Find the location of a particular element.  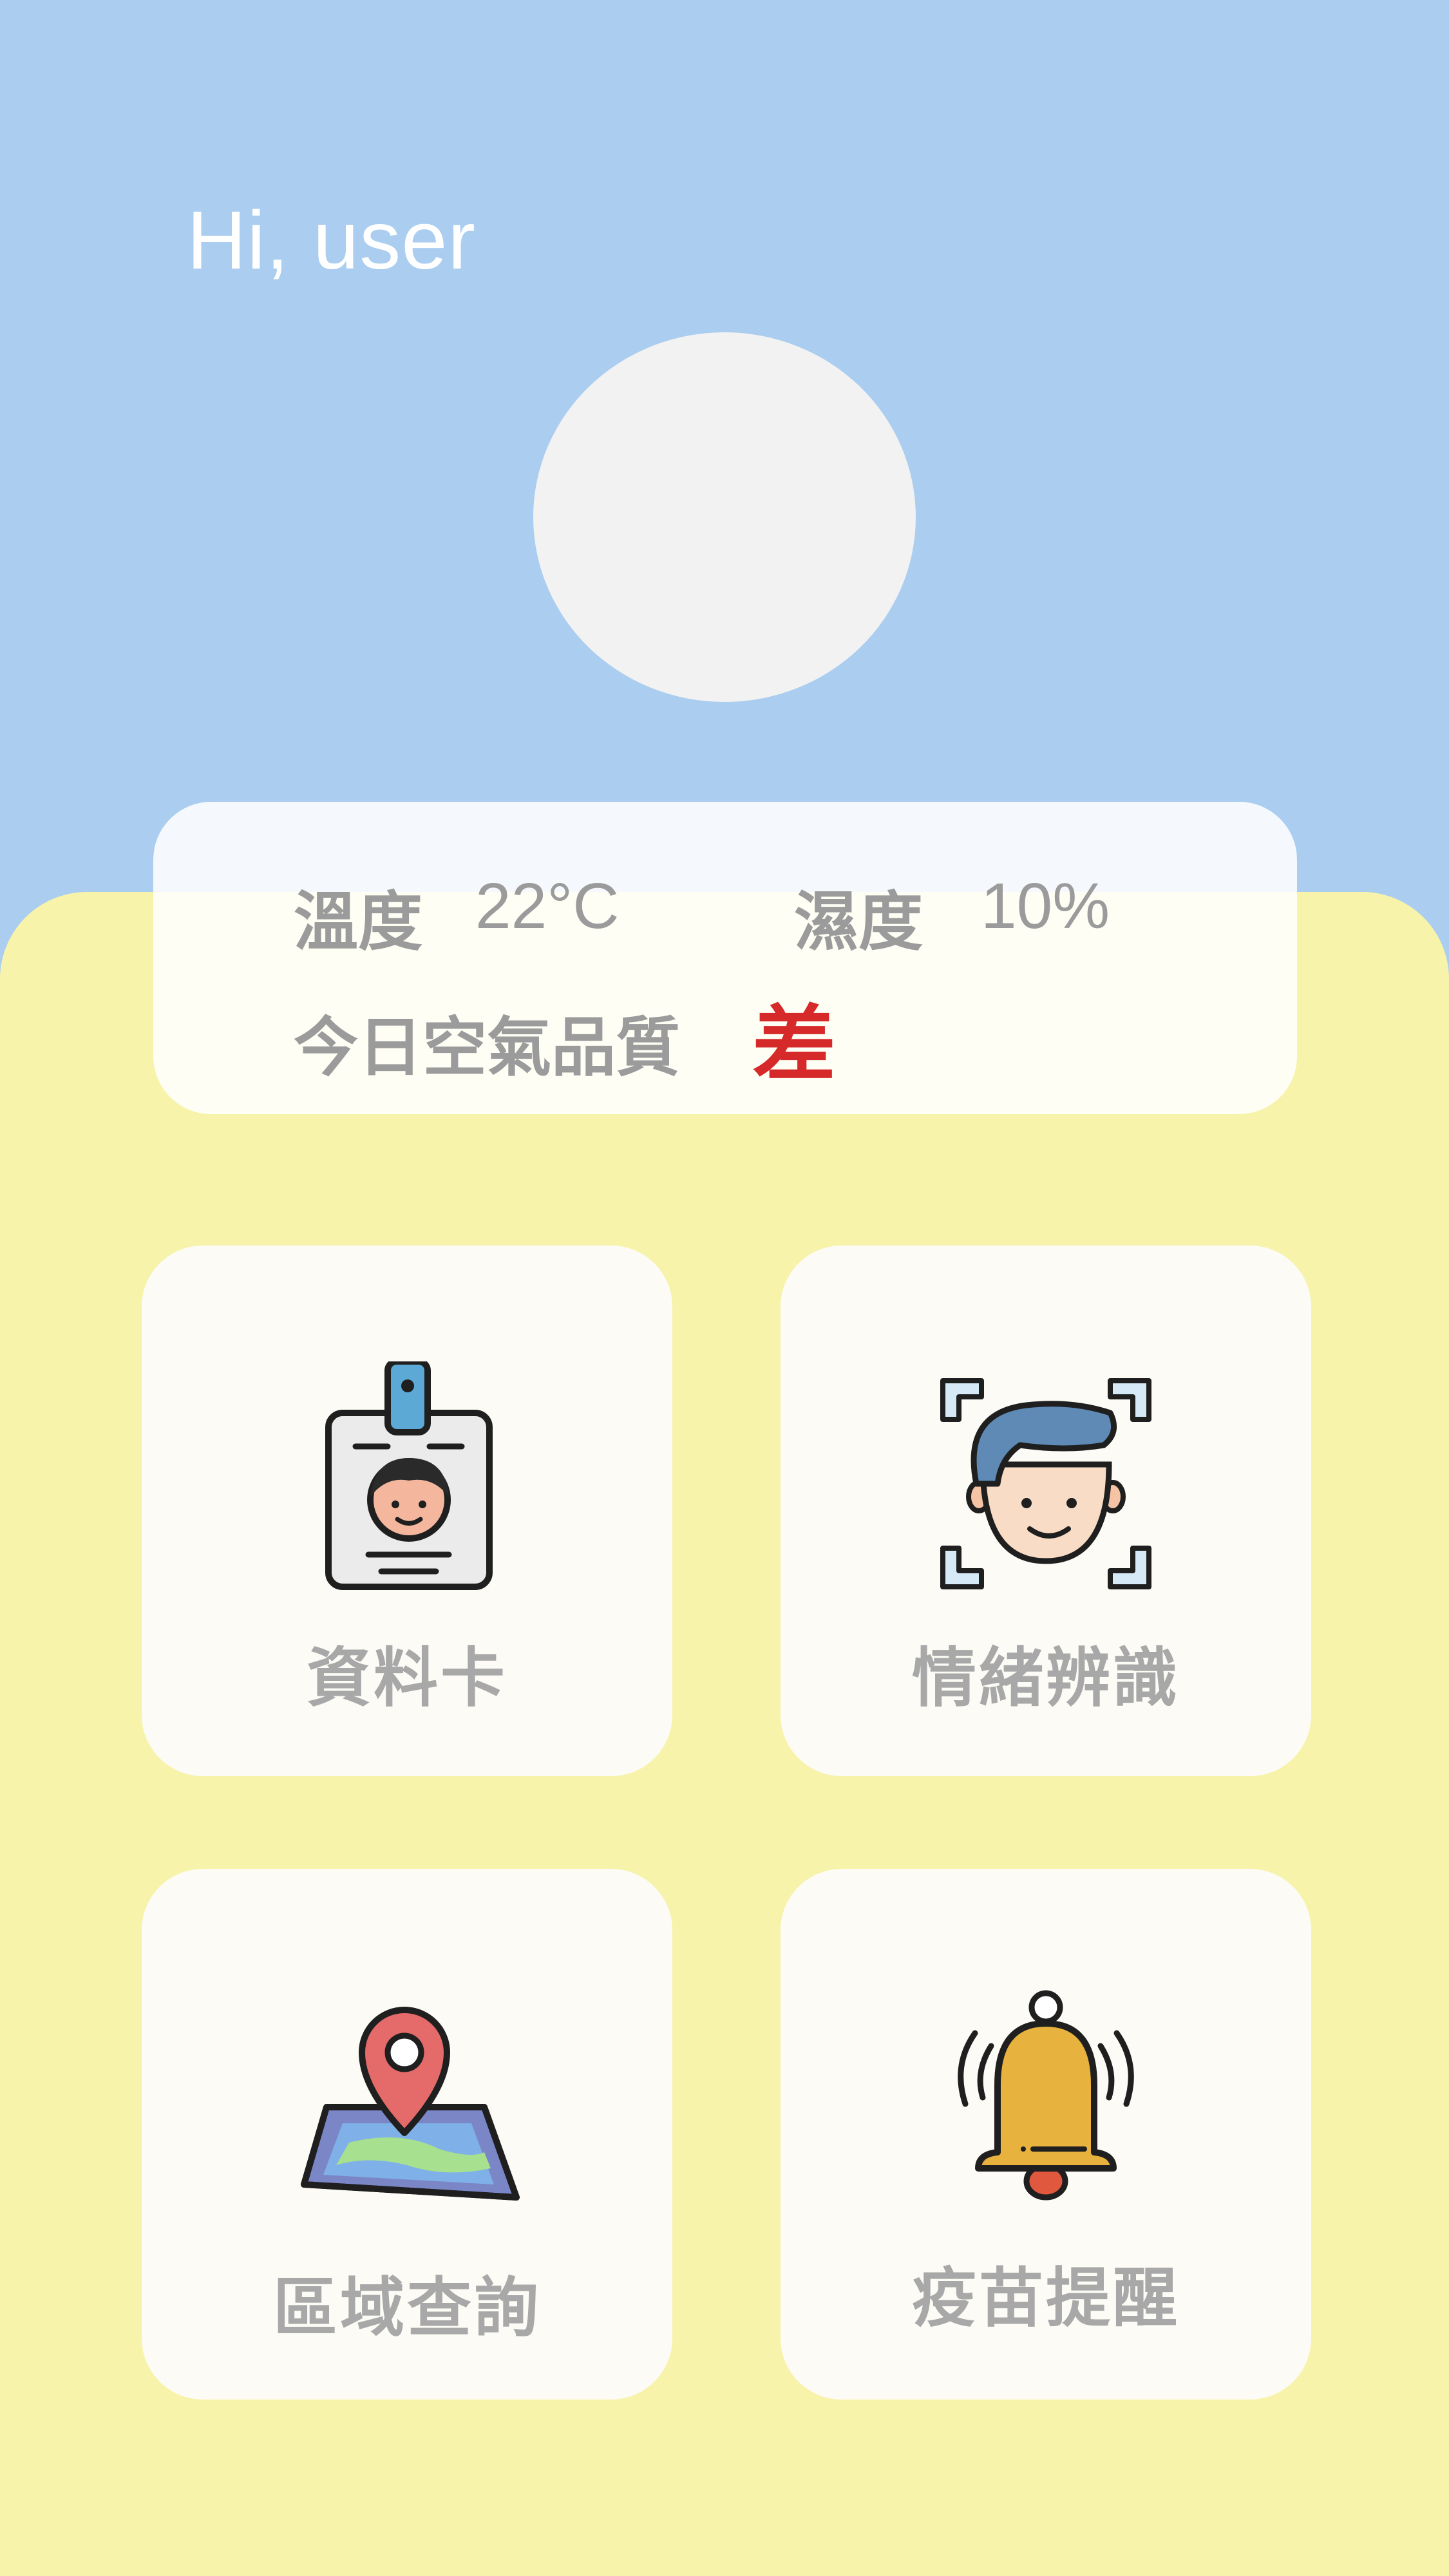

tile-vaccine-reminder: 疫苗提醒 is located at coordinates (1046, 2134).